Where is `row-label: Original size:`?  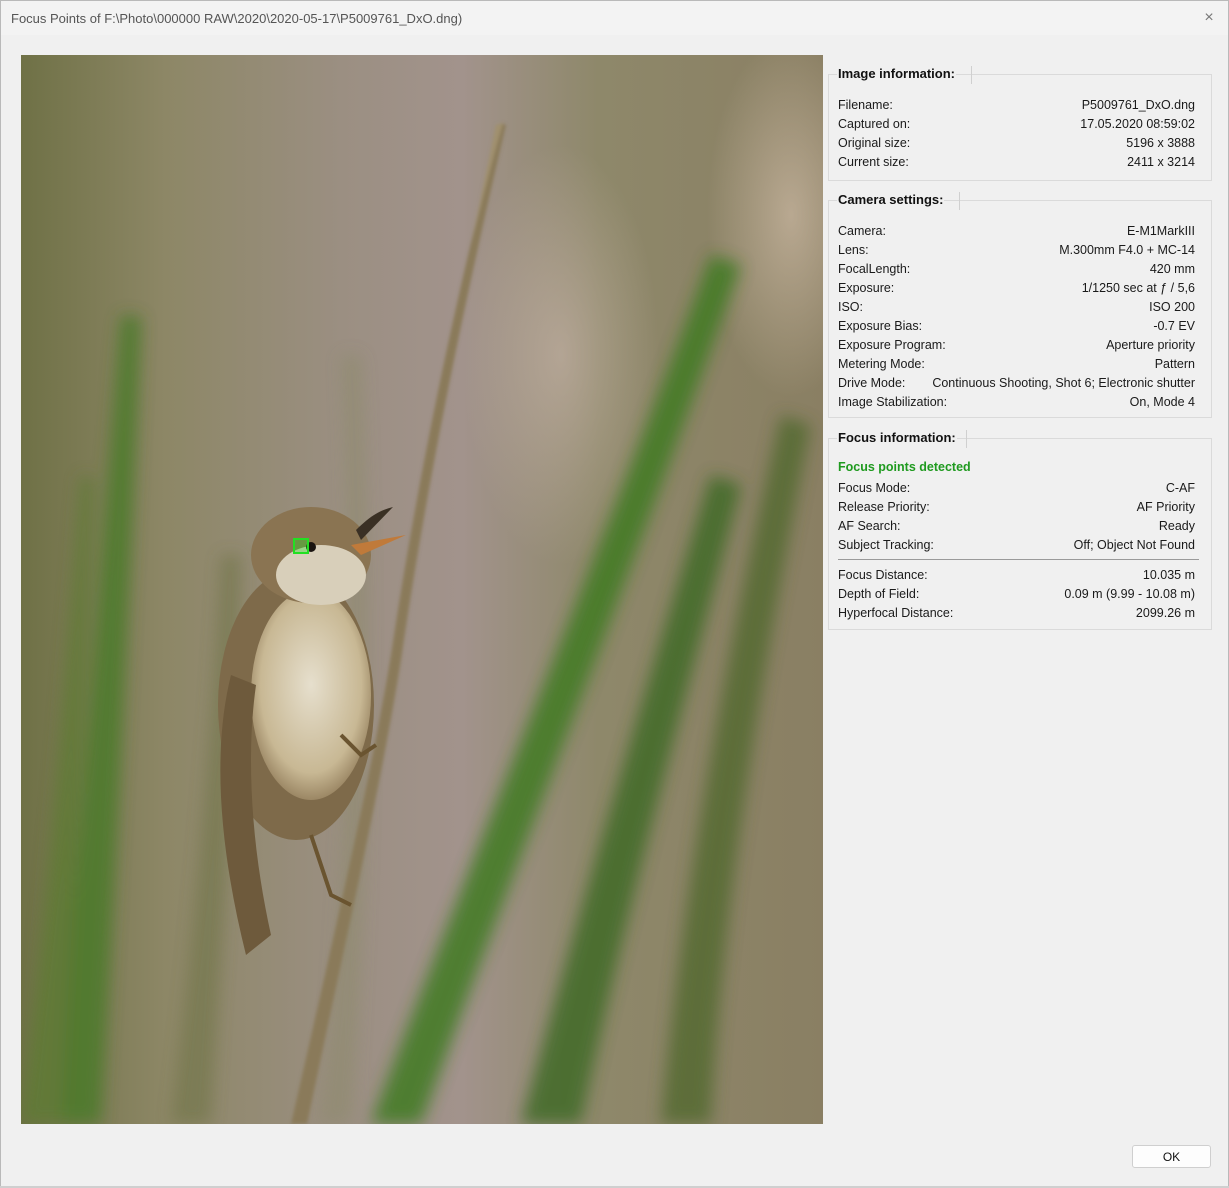
row-label: Original size: is located at coordinates (874, 142).